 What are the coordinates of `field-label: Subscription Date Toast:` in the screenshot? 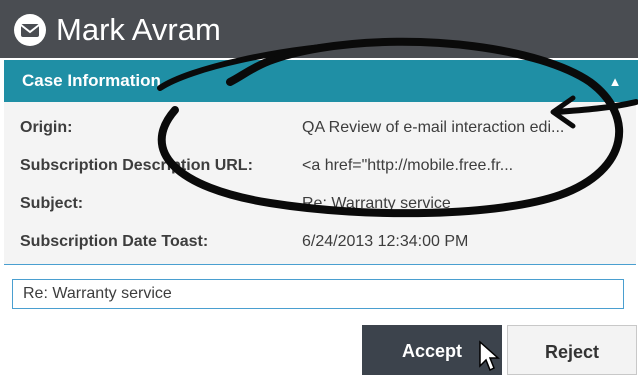 It's located at (114, 241).